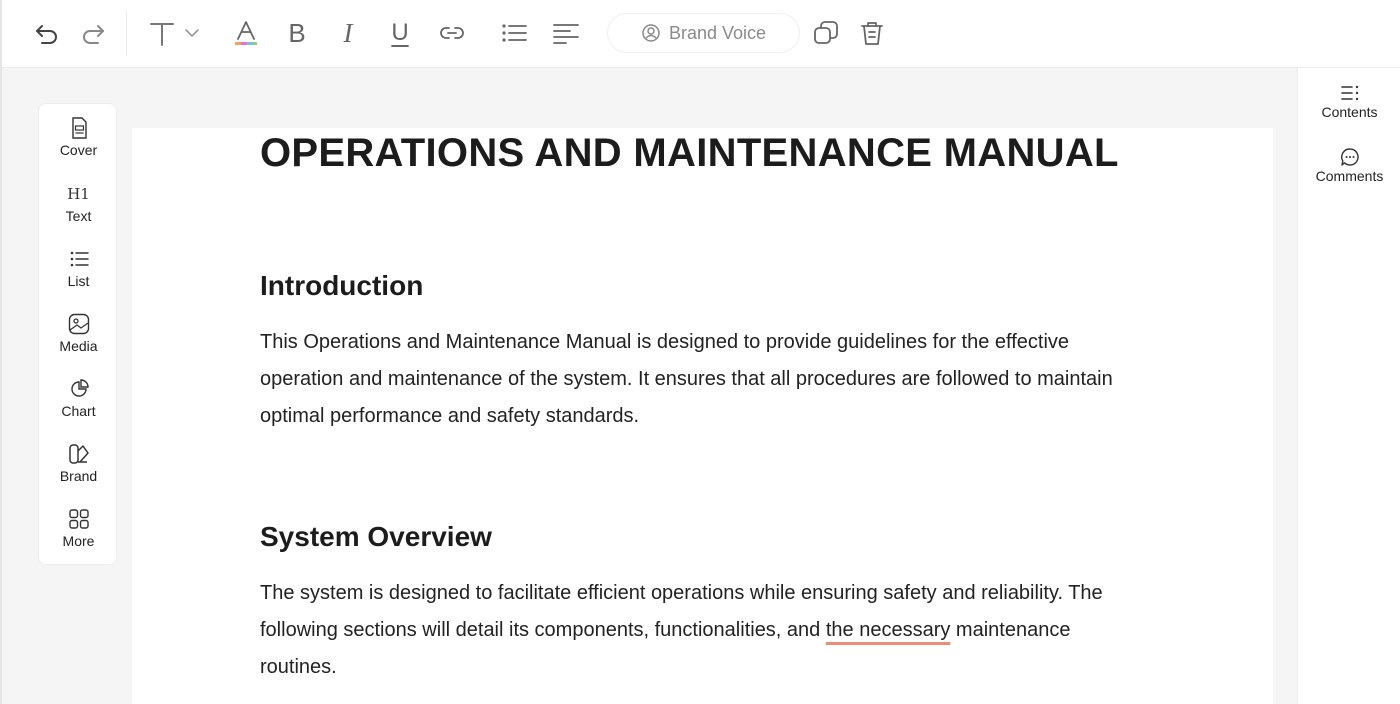 Image resolution: width=1400 pixels, height=704 pixels. Describe the element at coordinates (79, 541) in the screenshot. I see `insert-more-label: More` at that location.